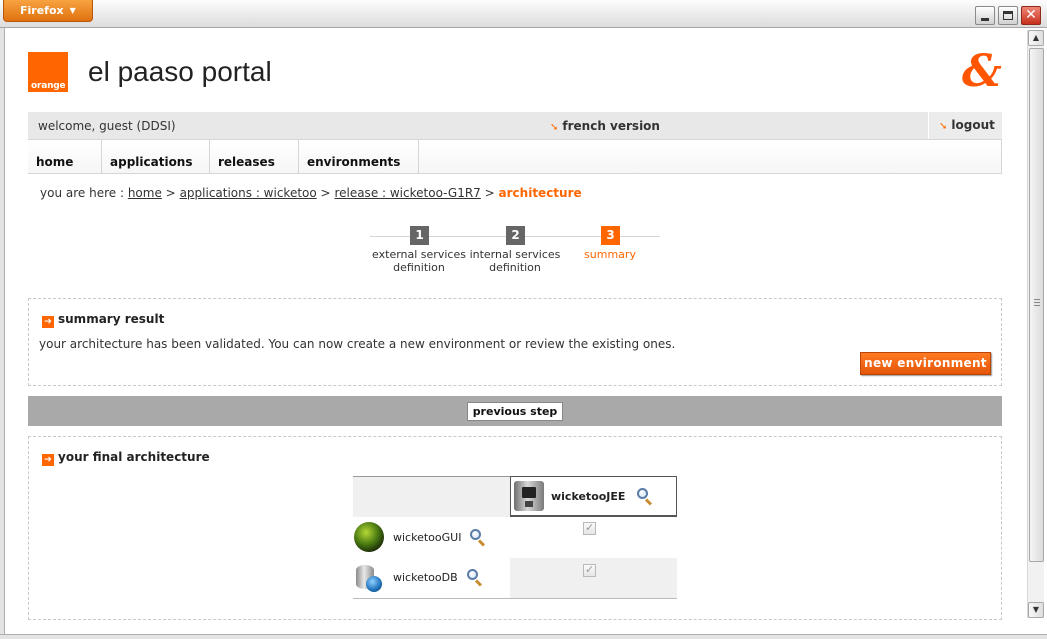 Image resolution: width=1047 pixels, height=639 pixels. I want to click on nav-label: applications, so click(151, 162).